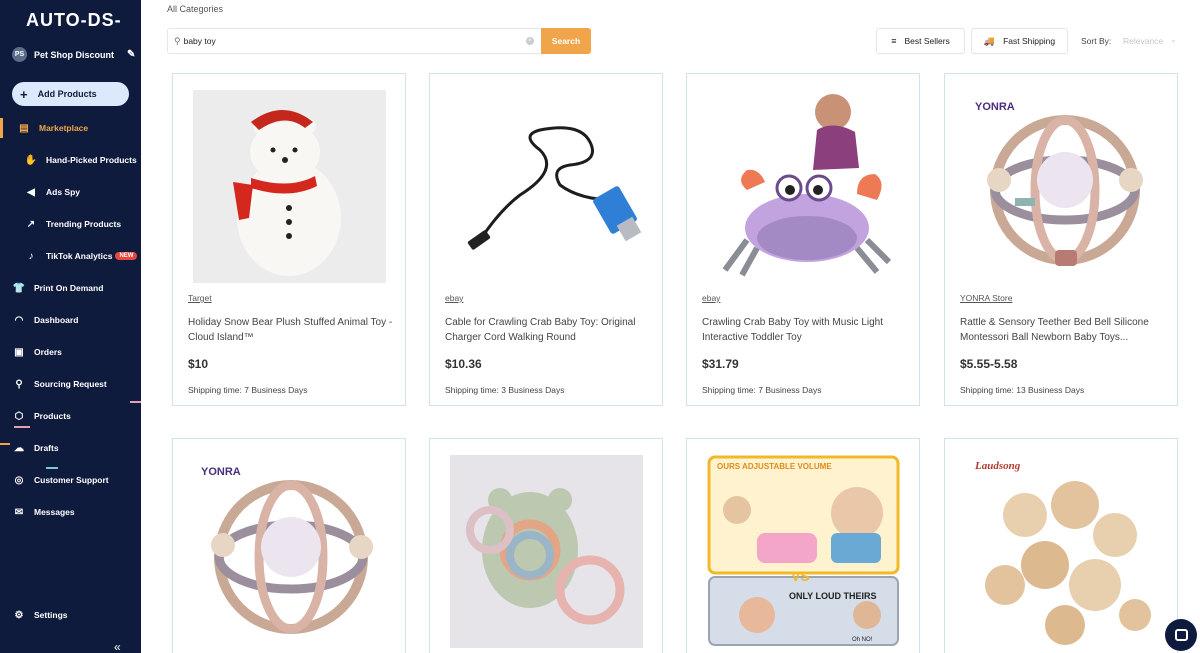  What do you see at coordinates (833, 596) in the screenshot?
I see `ad-loud-text: ONLY LOUD THEIRS` at bounding box center [833, 596].